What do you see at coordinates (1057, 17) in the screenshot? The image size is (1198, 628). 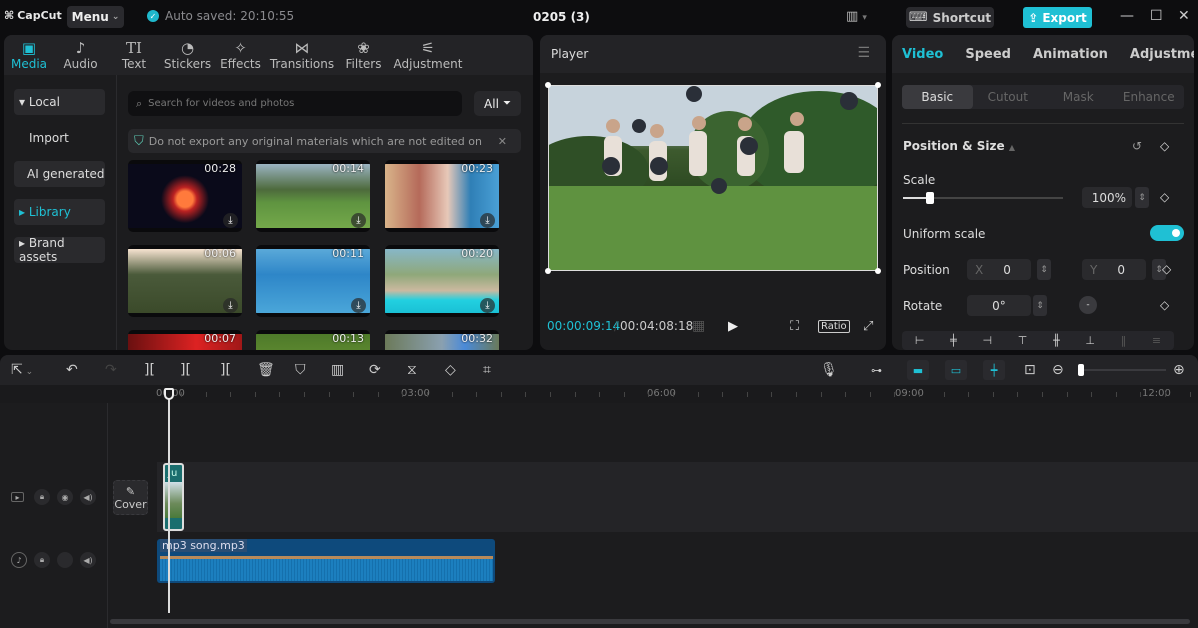 I see `export-button: ⇪ Export` at bounding box center [1057, 17].